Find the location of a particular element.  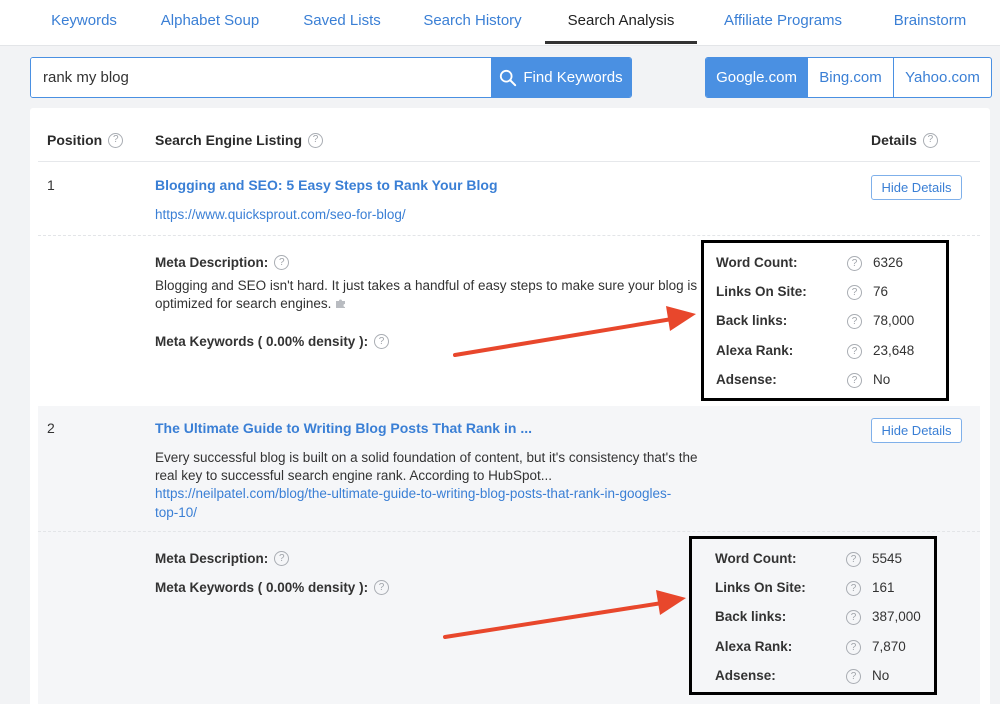

result-2-meta-keywords-label: Meta Keywords ( 0.00% density ): ? is located at coordinates (272, 587).